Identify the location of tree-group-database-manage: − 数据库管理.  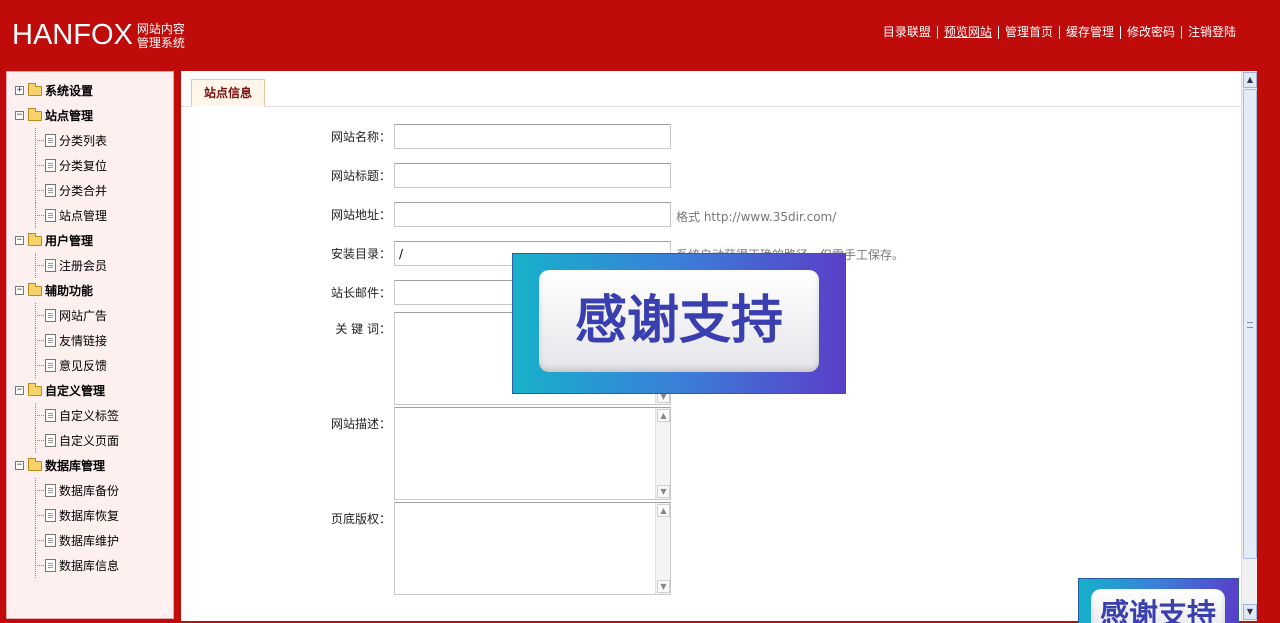
(90, 465).